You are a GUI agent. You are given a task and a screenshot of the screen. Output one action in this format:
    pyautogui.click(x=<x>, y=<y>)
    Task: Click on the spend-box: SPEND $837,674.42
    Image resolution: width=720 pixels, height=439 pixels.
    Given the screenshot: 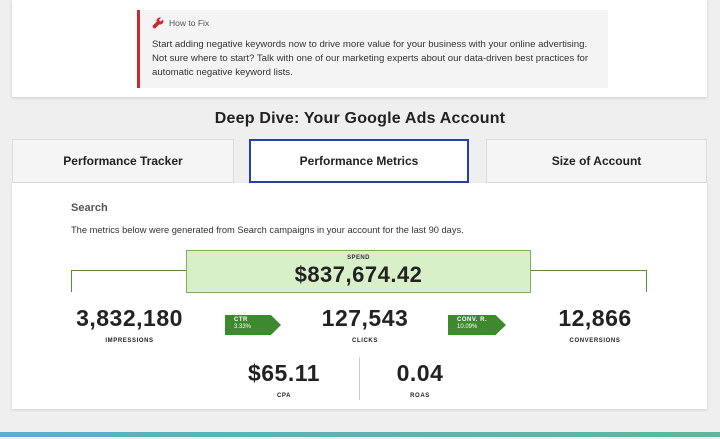 What is the action you would take?
    pyautogui.click(x=358, y=271)
    